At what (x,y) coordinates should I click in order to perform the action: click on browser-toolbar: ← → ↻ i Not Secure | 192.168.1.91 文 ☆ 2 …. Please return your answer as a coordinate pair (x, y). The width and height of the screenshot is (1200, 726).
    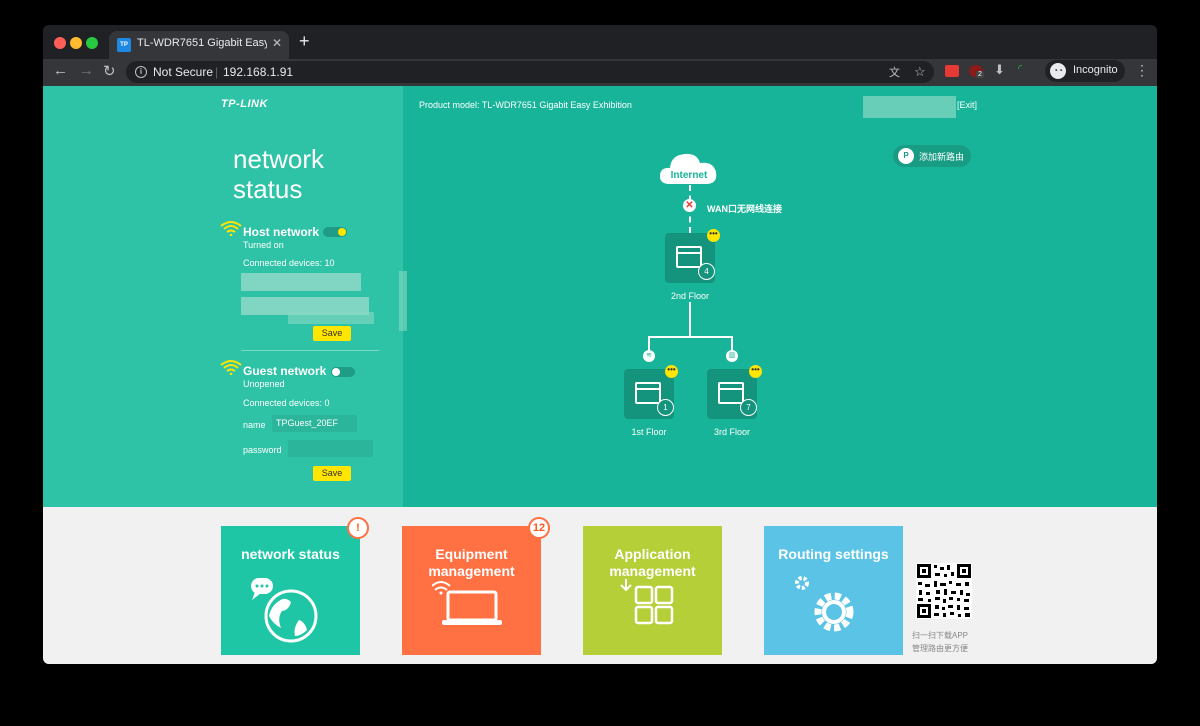
    Looking at the image, I should click on (600, 72).